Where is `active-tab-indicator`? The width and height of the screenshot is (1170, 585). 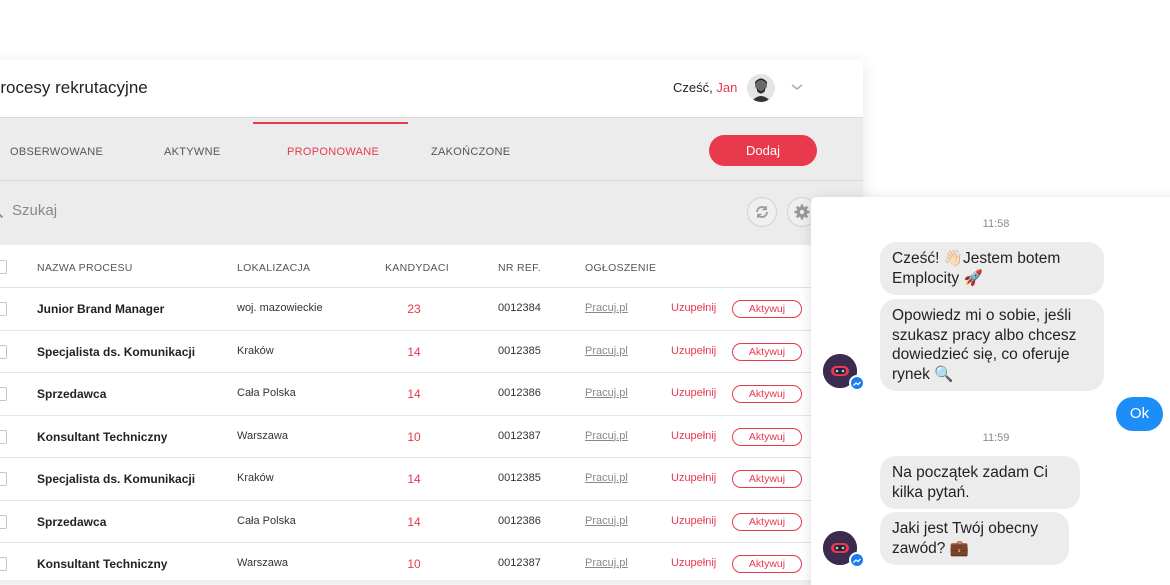
active-tab-indicator is located at coordinates (330, 123).